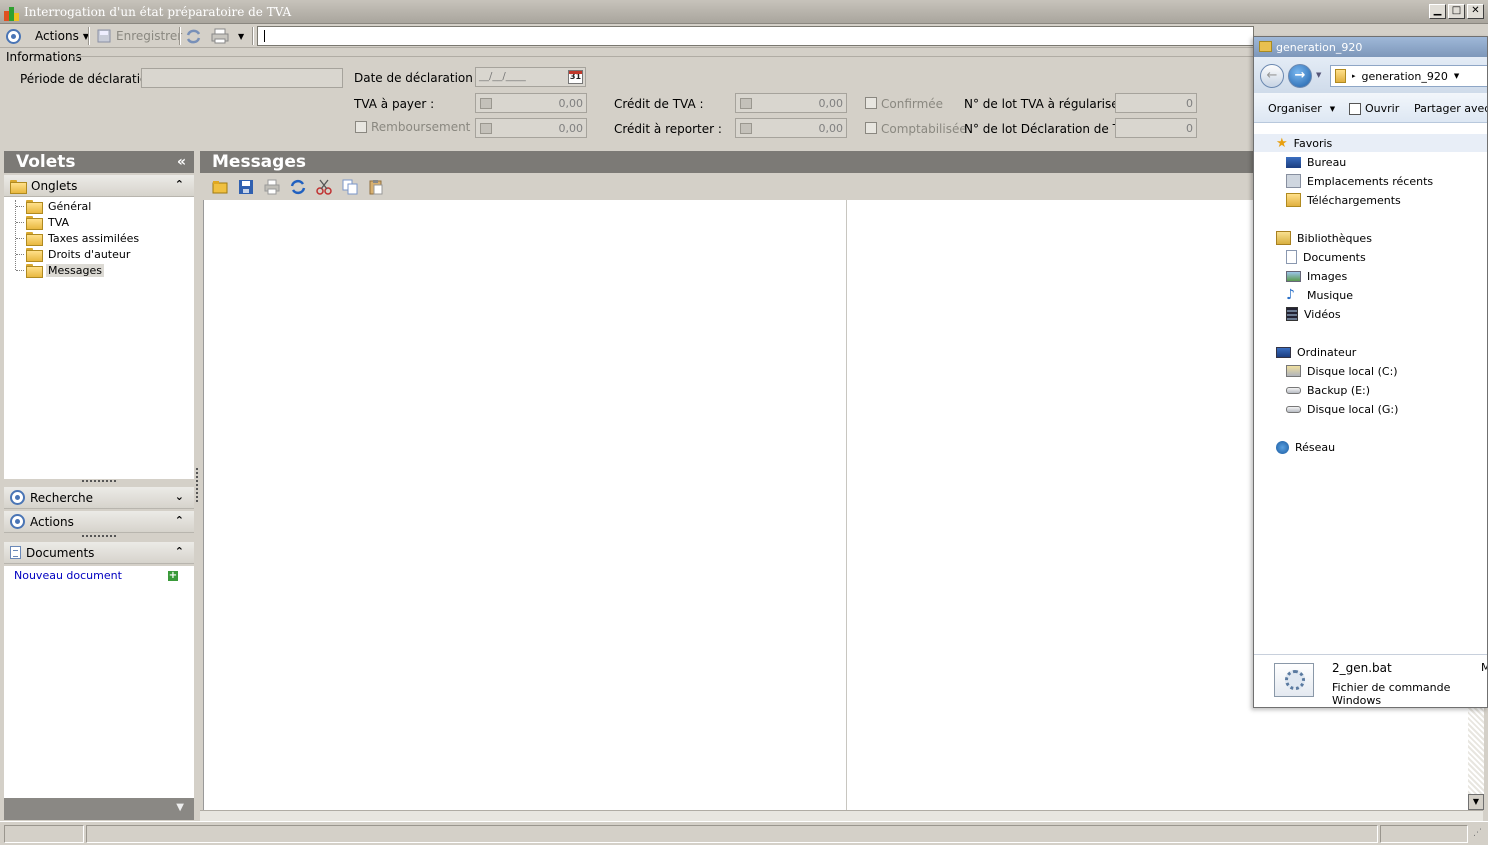 The height and width of the screenshot is (845, 1488). Describe the element at coordinates (1318, 75) in the screenshot. I see `history-dropdown-icon: ▼` at that location.